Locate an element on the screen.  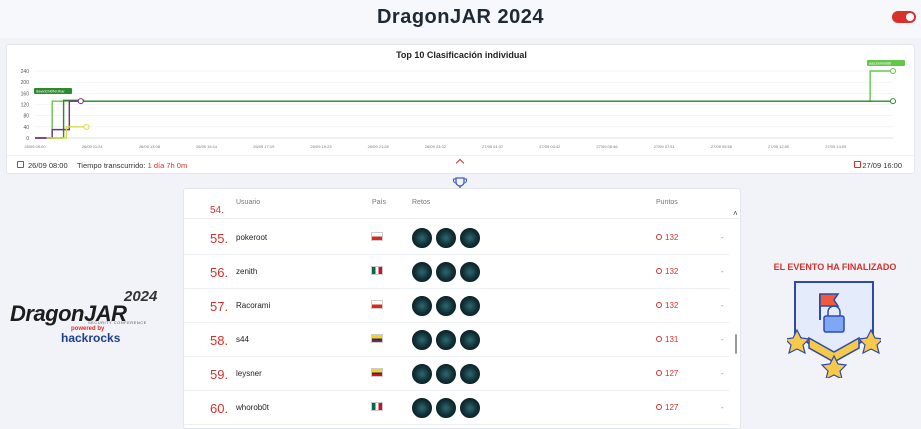
row-username: leysner is located at coordinates (249, 373).